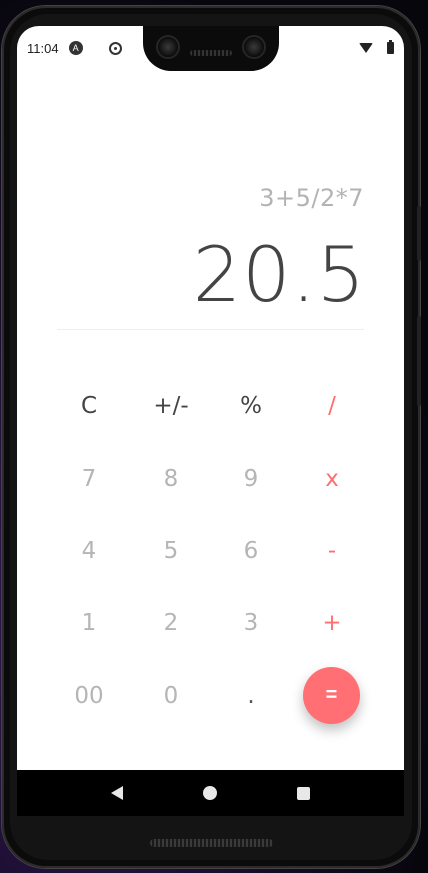 The image size is (428, 873). I want to click on percent-button: %, so click(251, 406).